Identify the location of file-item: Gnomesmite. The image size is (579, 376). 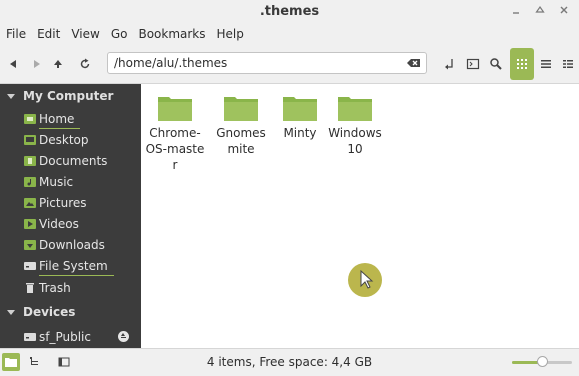
(241, 125).